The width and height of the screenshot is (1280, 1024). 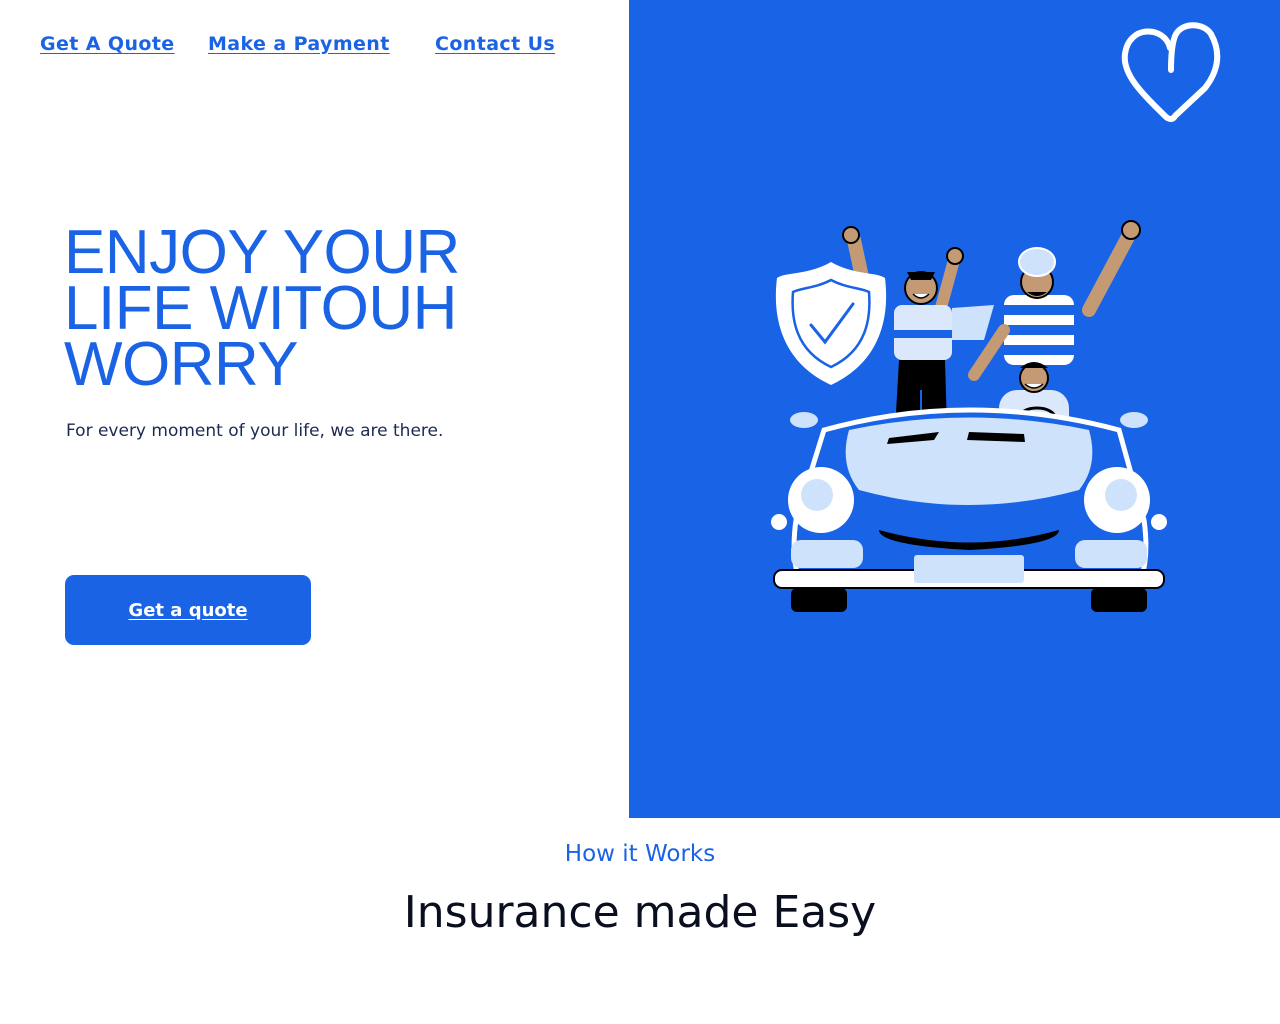 I want to click on section-kicker: How it Works, so click(x=640, y=854).